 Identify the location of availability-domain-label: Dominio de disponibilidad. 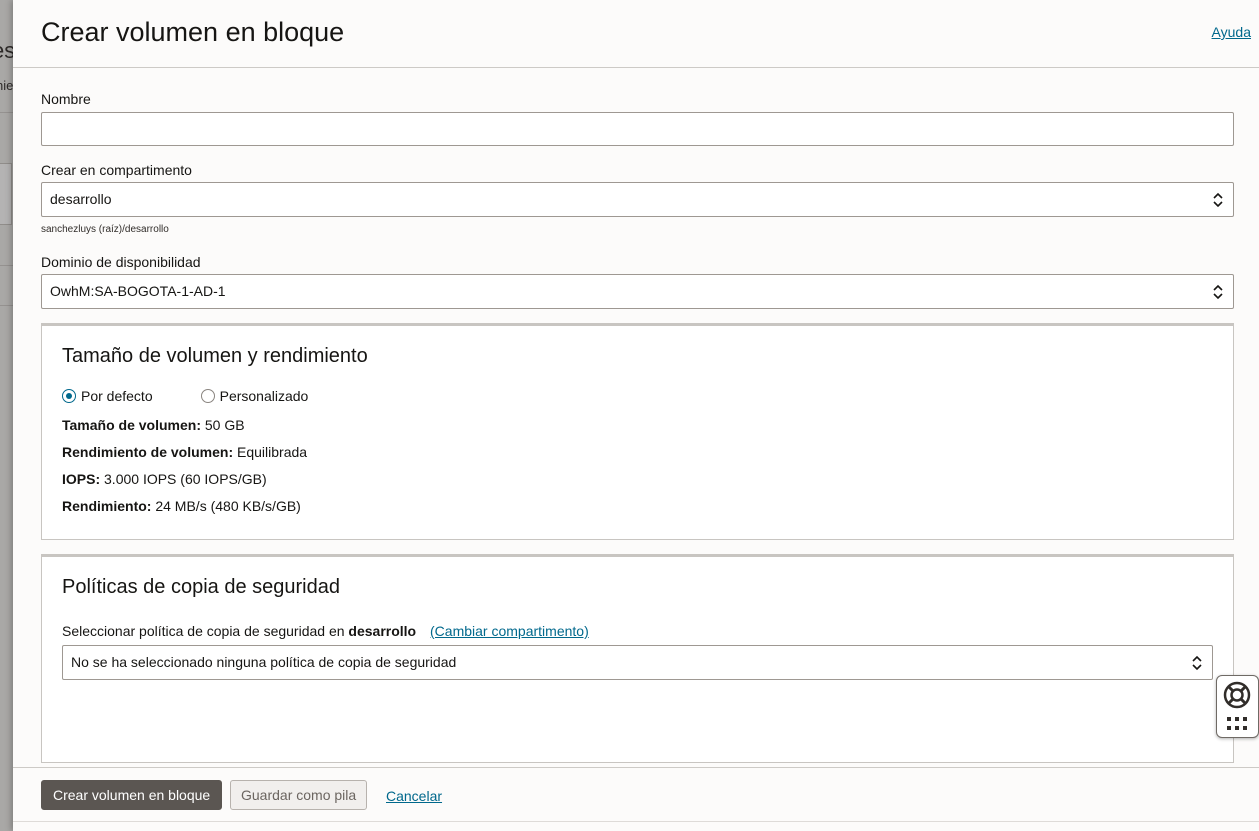
(121, 262).